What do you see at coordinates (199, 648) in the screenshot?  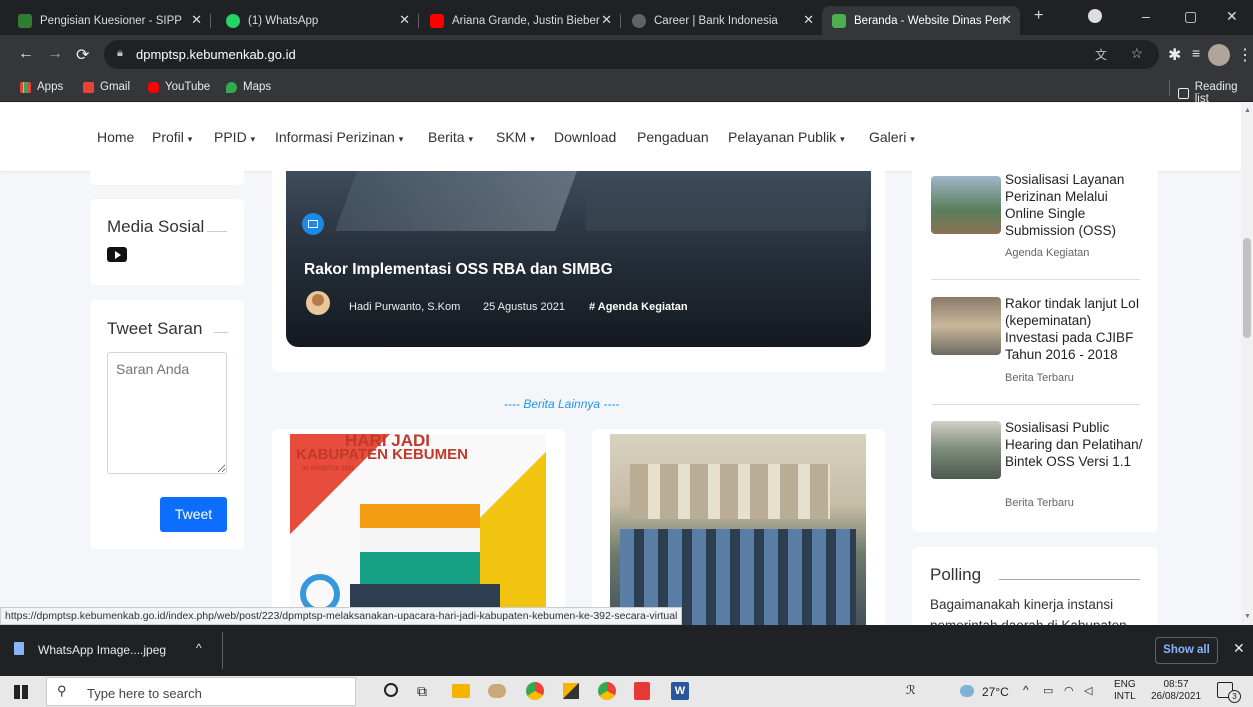 I see `chevron-up-icon: ^` at bounding box center [199, 648].